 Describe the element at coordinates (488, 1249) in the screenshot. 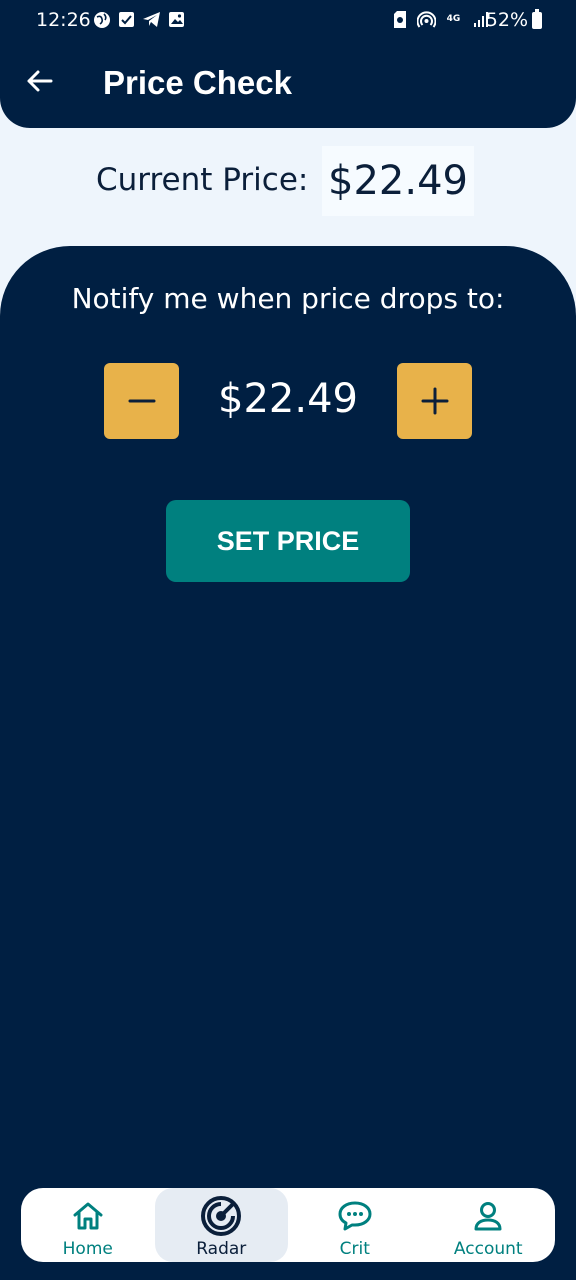

I see `nav-label-account: Account` at that location.